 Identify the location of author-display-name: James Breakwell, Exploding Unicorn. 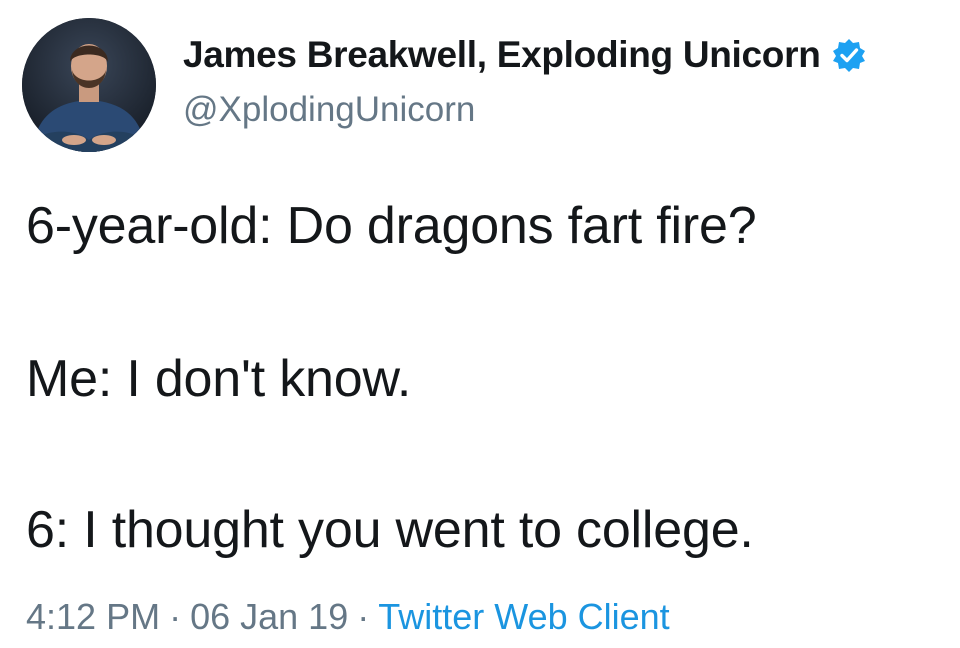
(502, 55).